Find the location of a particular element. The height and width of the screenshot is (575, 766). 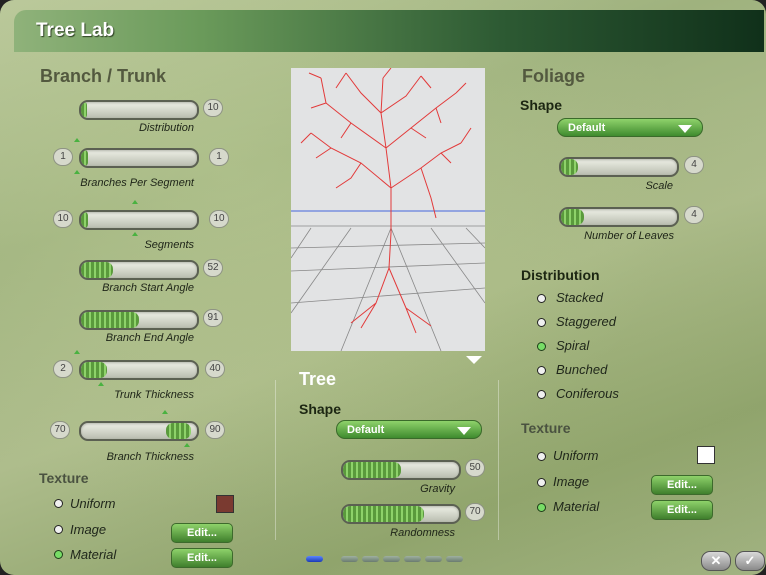

segments-min: 10 is located at coordinates (63, 219).